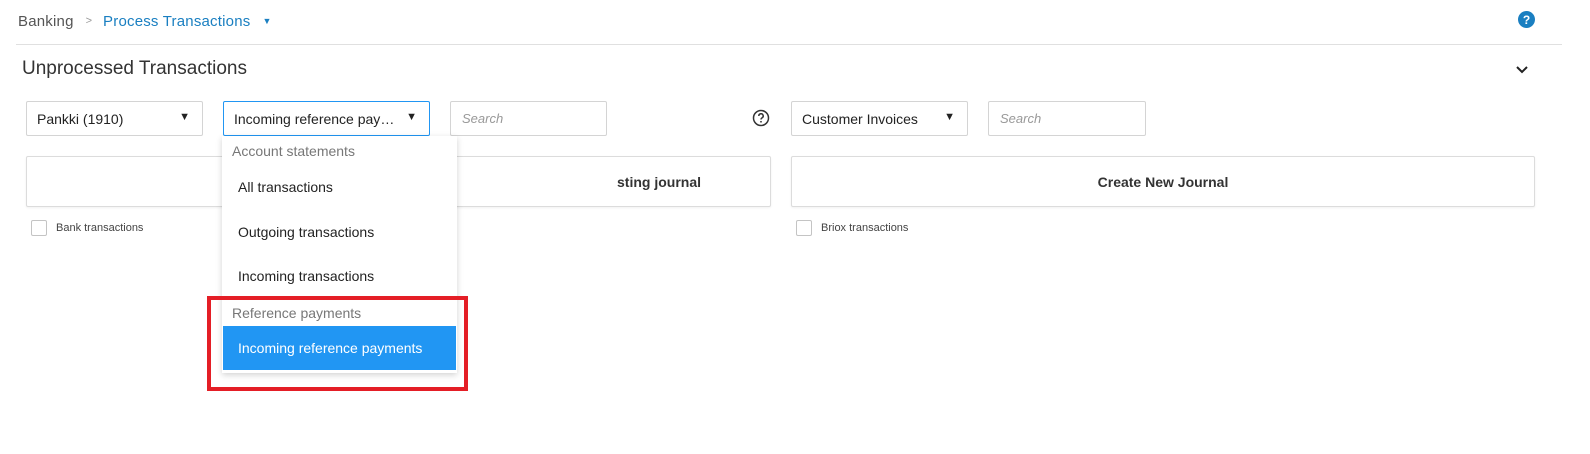  What do you see at coordinates (789, 44) in the screenshot?
I see `header-divider` at bounding box center [789, 44].